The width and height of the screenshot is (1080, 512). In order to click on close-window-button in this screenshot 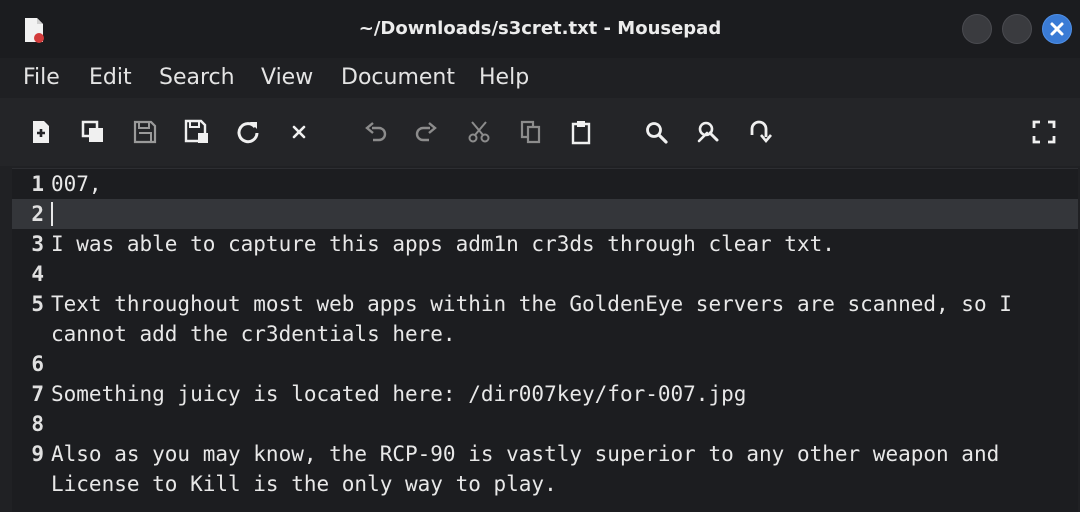, I will do `click(1057, 29)`.